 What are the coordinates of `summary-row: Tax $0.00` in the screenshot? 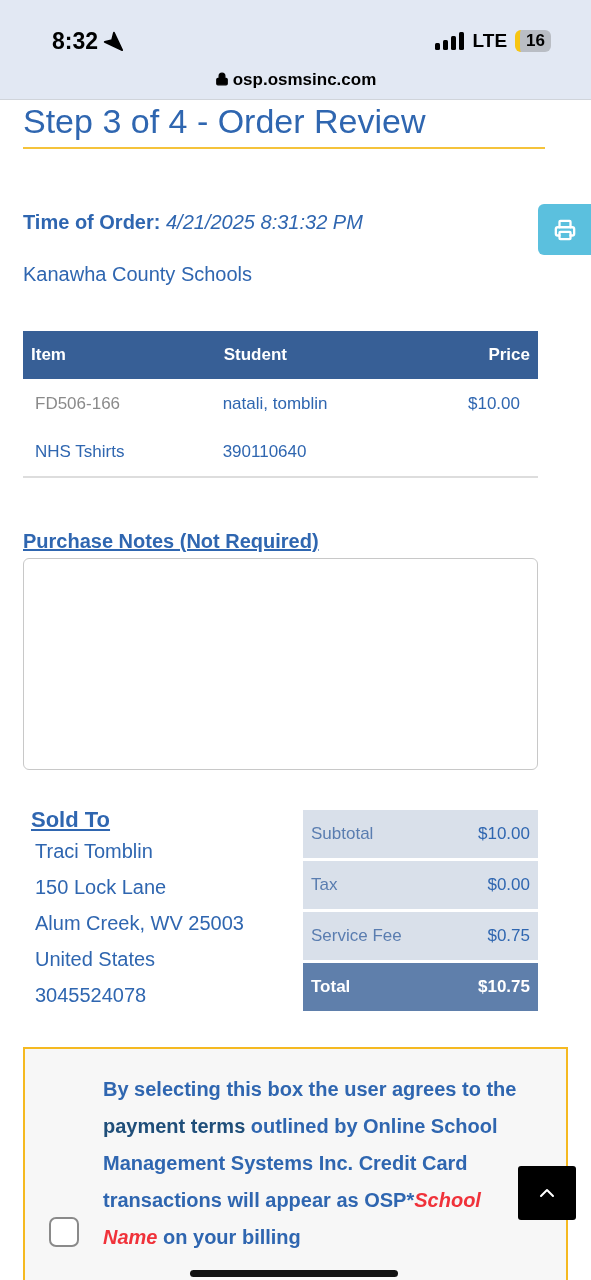 It's located at (420, 885).